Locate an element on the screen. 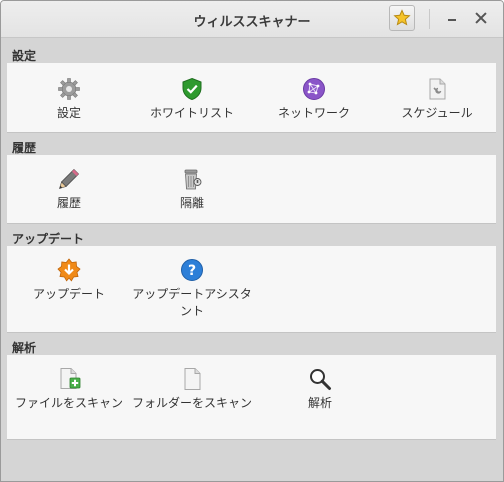 The height and width of the screenshot is (482, 504). quarantine-item: 隔離 is located at coordinates (192, 189).